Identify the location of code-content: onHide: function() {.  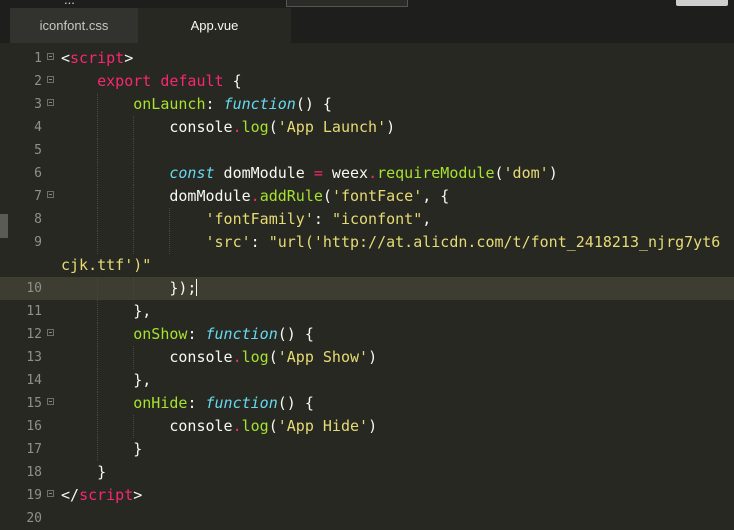
(187, 403).